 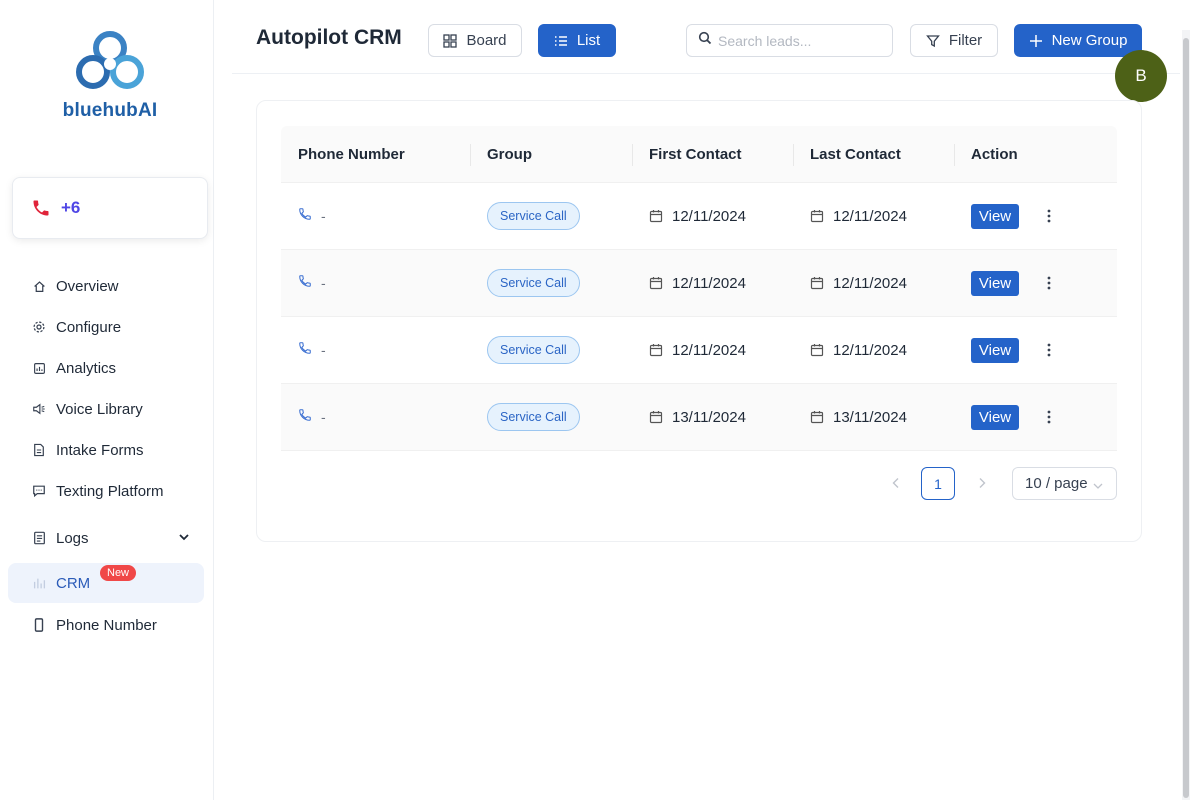 What do you see at coordinates (709, 417) in the screenshot?
I see `first-contact-date: 13/11/2024` at bounding box center [709, 417].